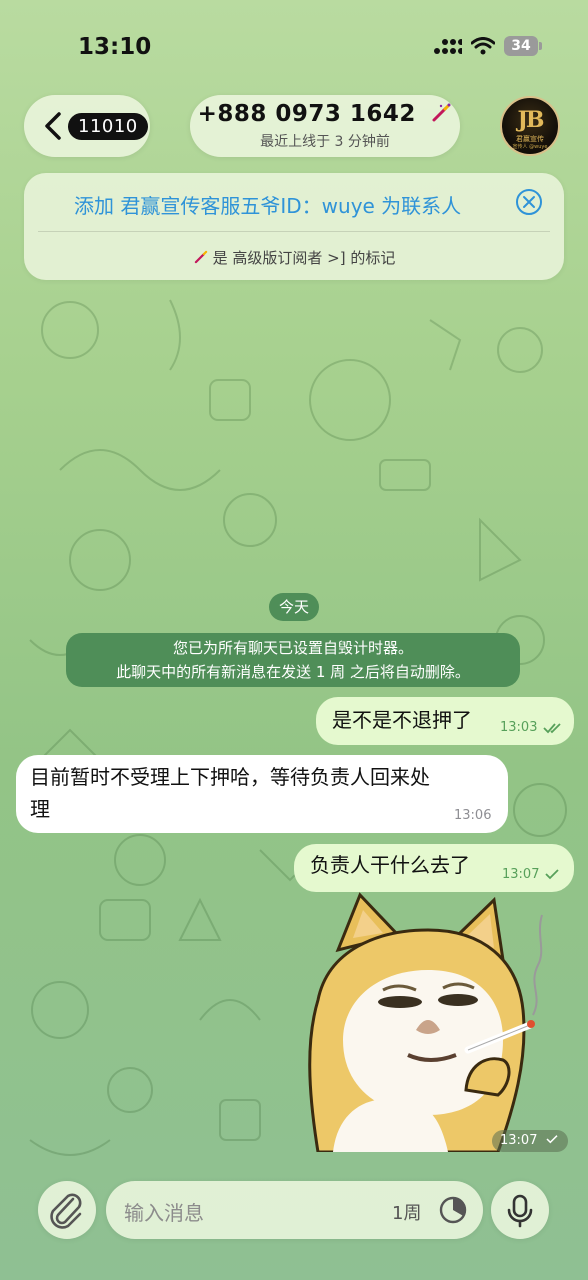 This screenshot has height=1280, width=588. I want to click on message-input-field: 输入消息 1周, so click(294, 1210).